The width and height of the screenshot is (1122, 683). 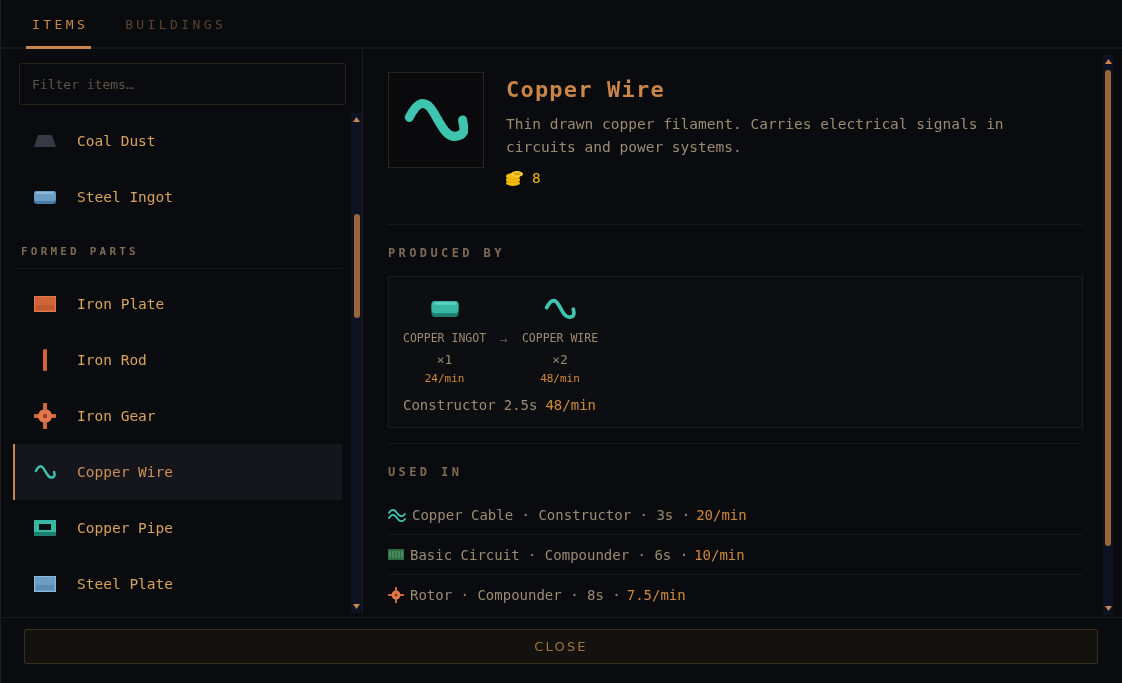 What do you see at coordinates (45, 528) in the screenshot?
I see `pipe-icon` at bounding box center [45, 528].